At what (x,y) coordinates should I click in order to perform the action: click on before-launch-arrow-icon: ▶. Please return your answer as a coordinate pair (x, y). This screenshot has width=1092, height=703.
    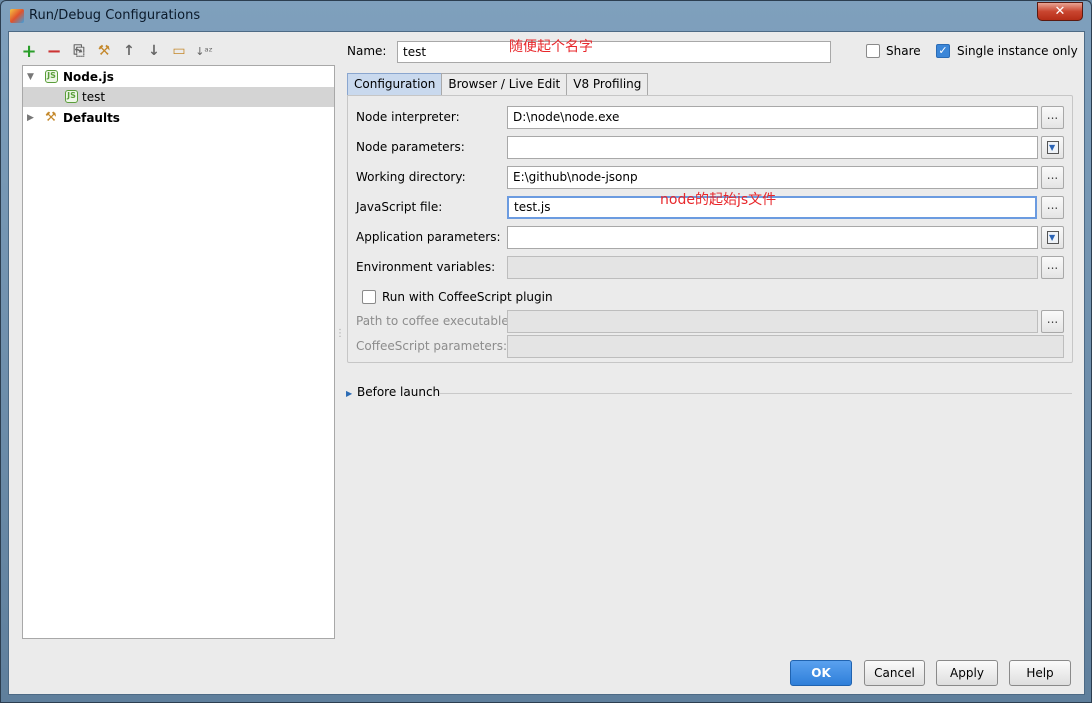
    Looking at the image, I should click on (349, 393).